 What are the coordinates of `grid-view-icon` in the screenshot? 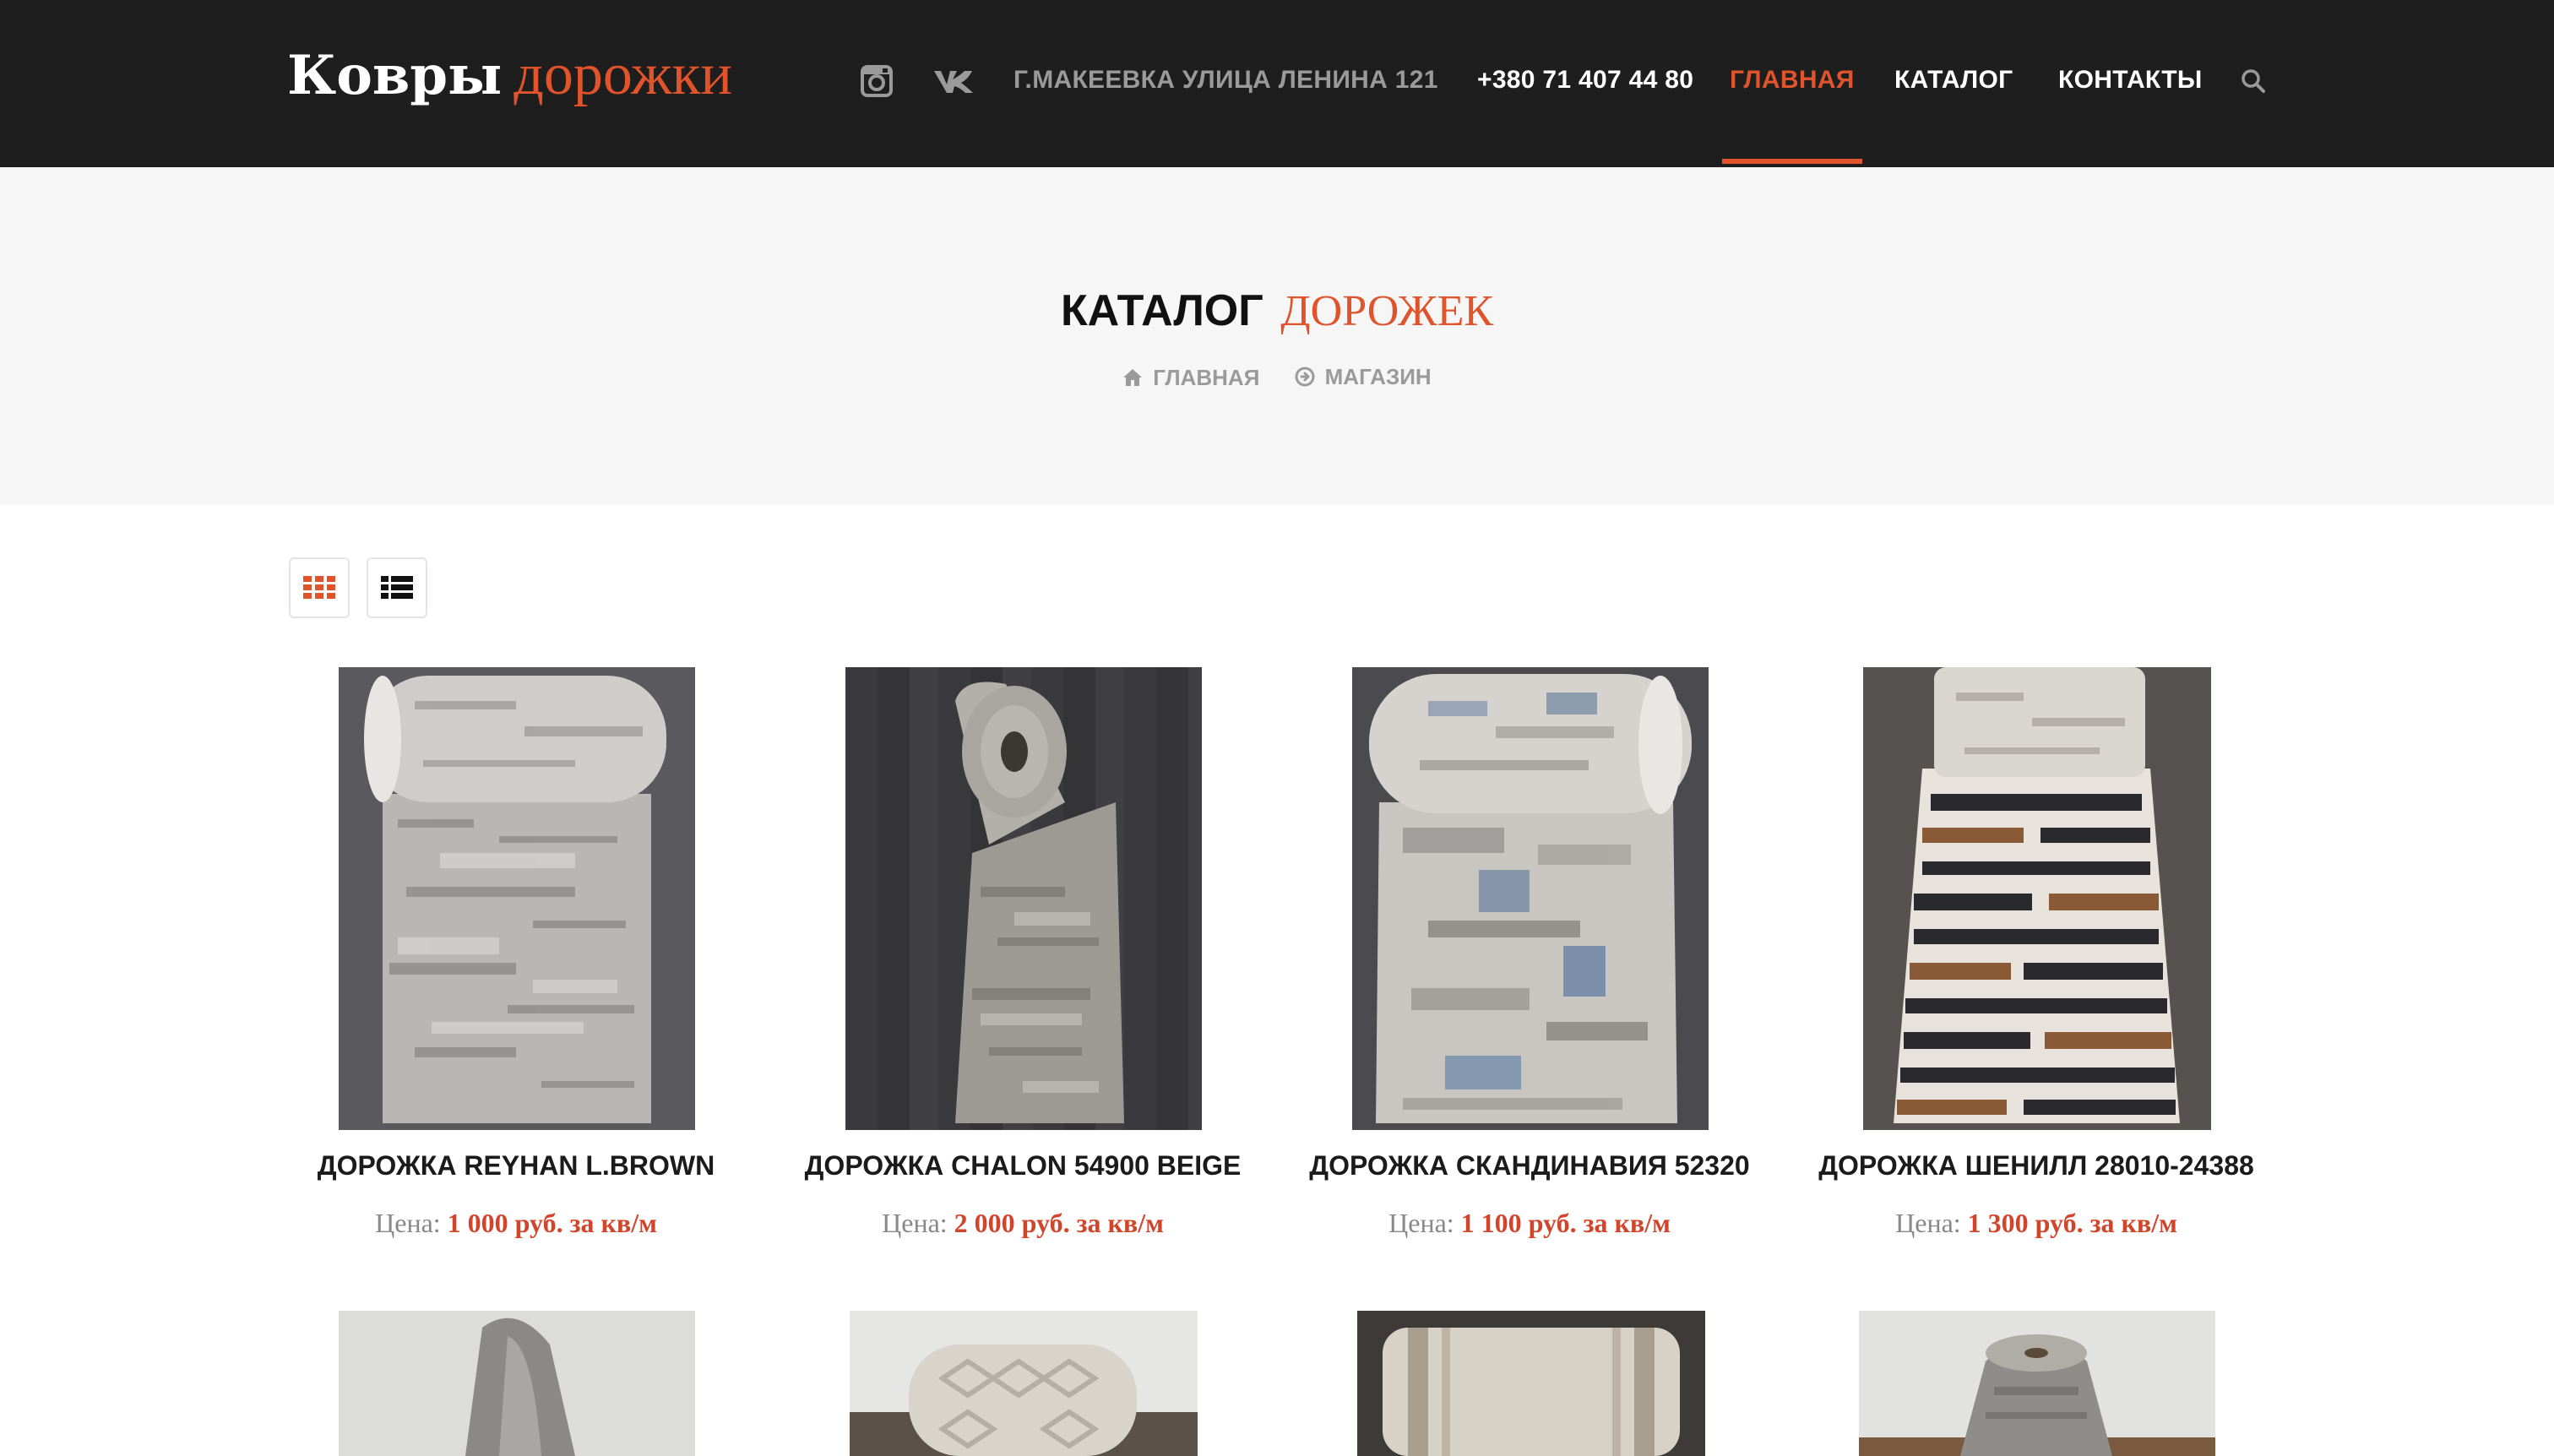 It's located at (319, 587).